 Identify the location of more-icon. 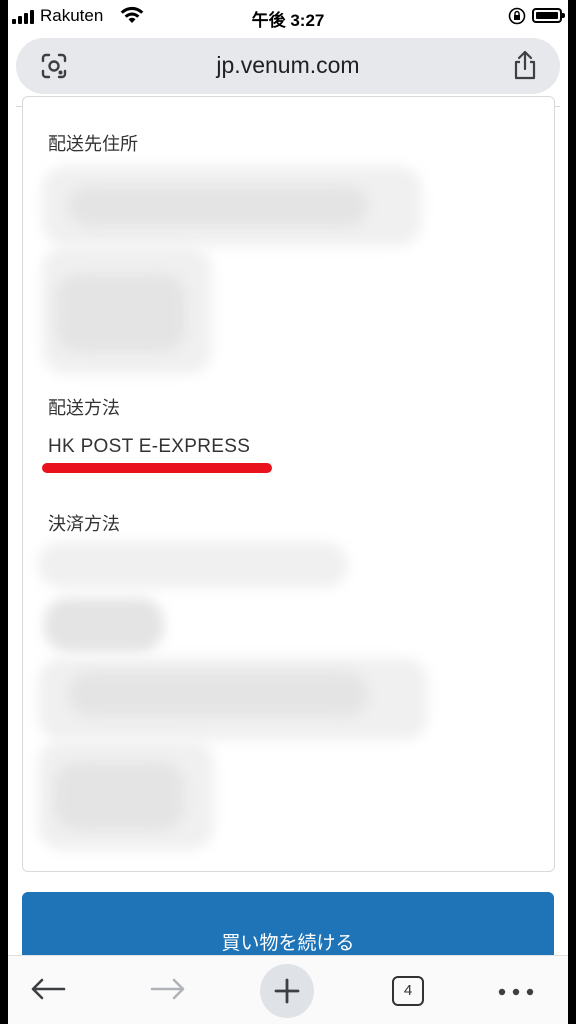
(516, 990).